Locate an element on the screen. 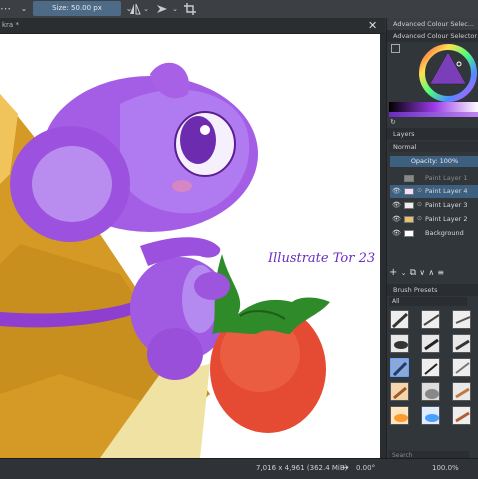 The height and width of the screenshot is (479, 478). move-down-icon: ∨ is located at coordinates (422, 272).